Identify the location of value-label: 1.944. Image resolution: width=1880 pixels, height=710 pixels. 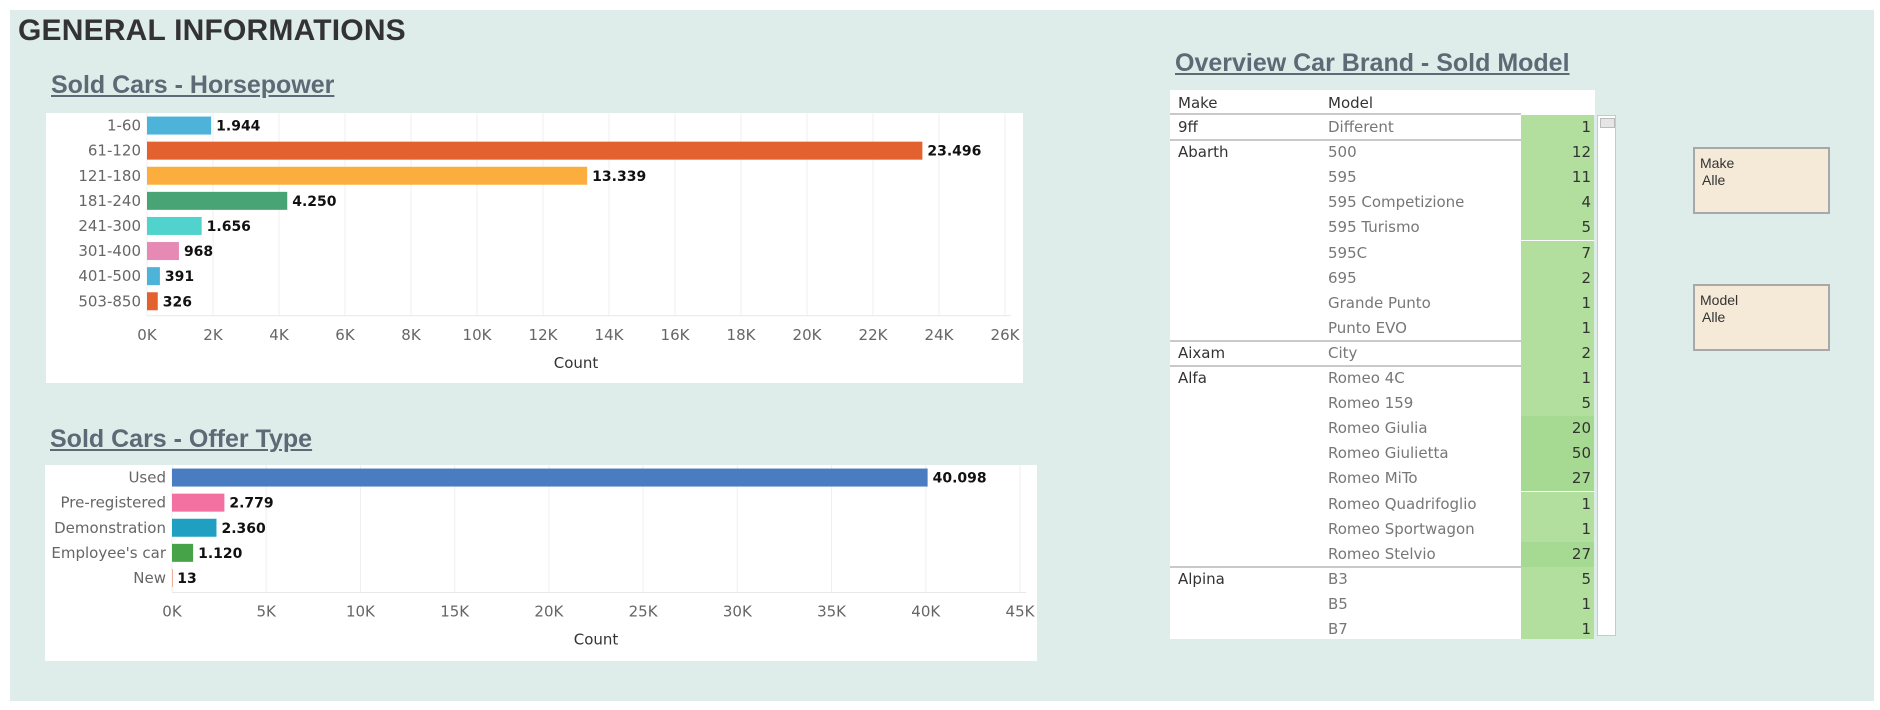
(238, 127).